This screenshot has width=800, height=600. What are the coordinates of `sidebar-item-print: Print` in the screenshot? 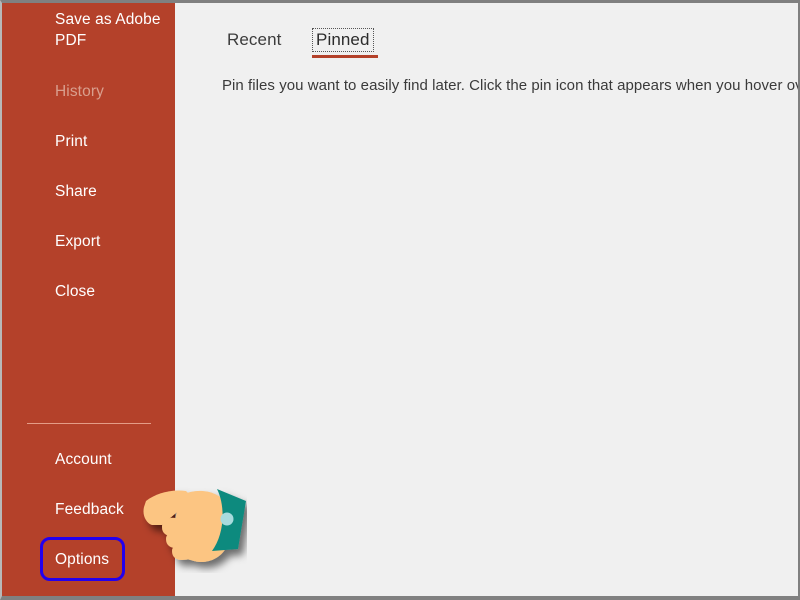 It's located at (88, 141).